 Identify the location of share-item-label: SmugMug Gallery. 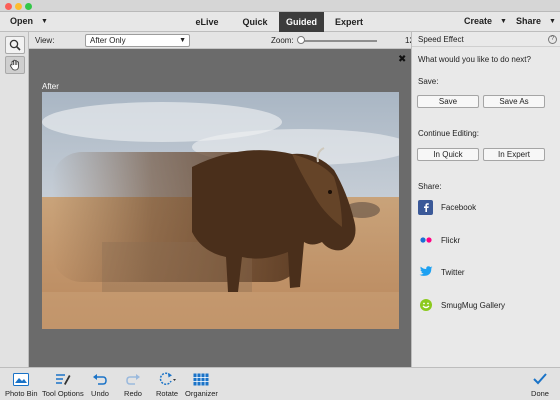
(473, 305).